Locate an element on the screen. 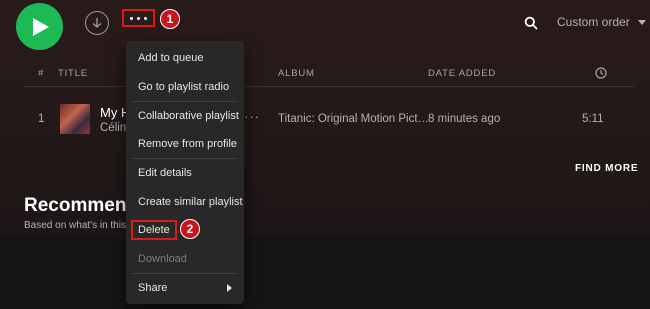 The height and width of the screenshot is (309, 650). menu-item-share: Share is located at coordinates (185, 288).